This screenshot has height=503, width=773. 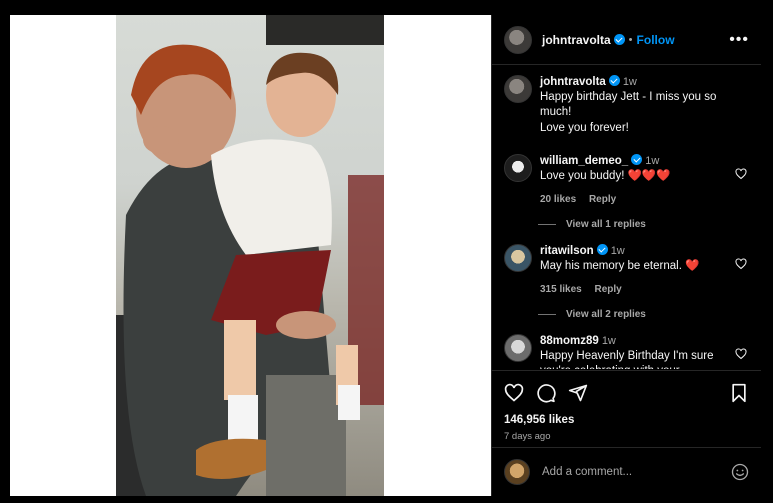 What do you see at coordinates (633, 289) in the screenshot?
I see `comment-meta: 315 likes Reply` at bounding box center [633, 289].